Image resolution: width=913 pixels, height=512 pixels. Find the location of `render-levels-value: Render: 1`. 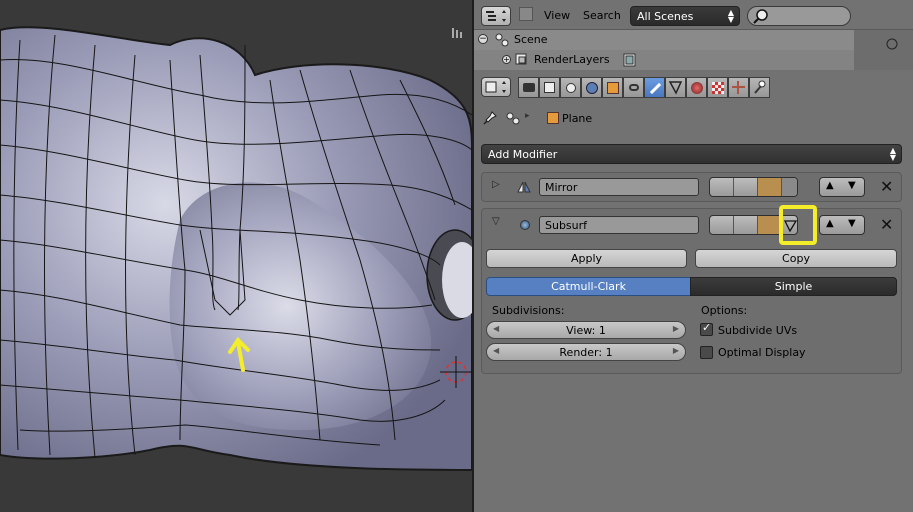

render-levels-value: Render: 1 is located at coordinates (586, 352).